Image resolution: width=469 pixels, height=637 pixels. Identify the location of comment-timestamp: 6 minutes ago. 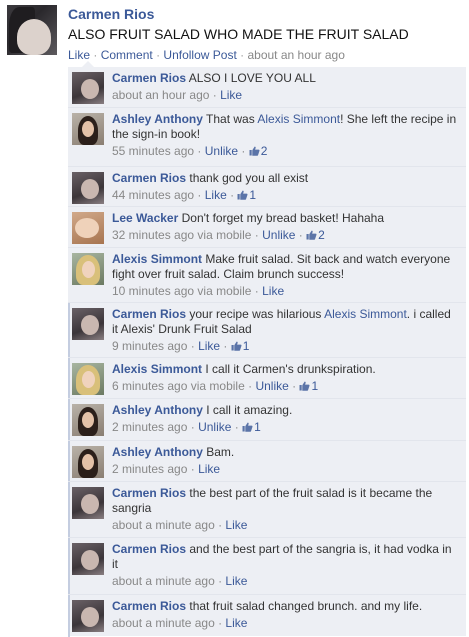
(149, 386).